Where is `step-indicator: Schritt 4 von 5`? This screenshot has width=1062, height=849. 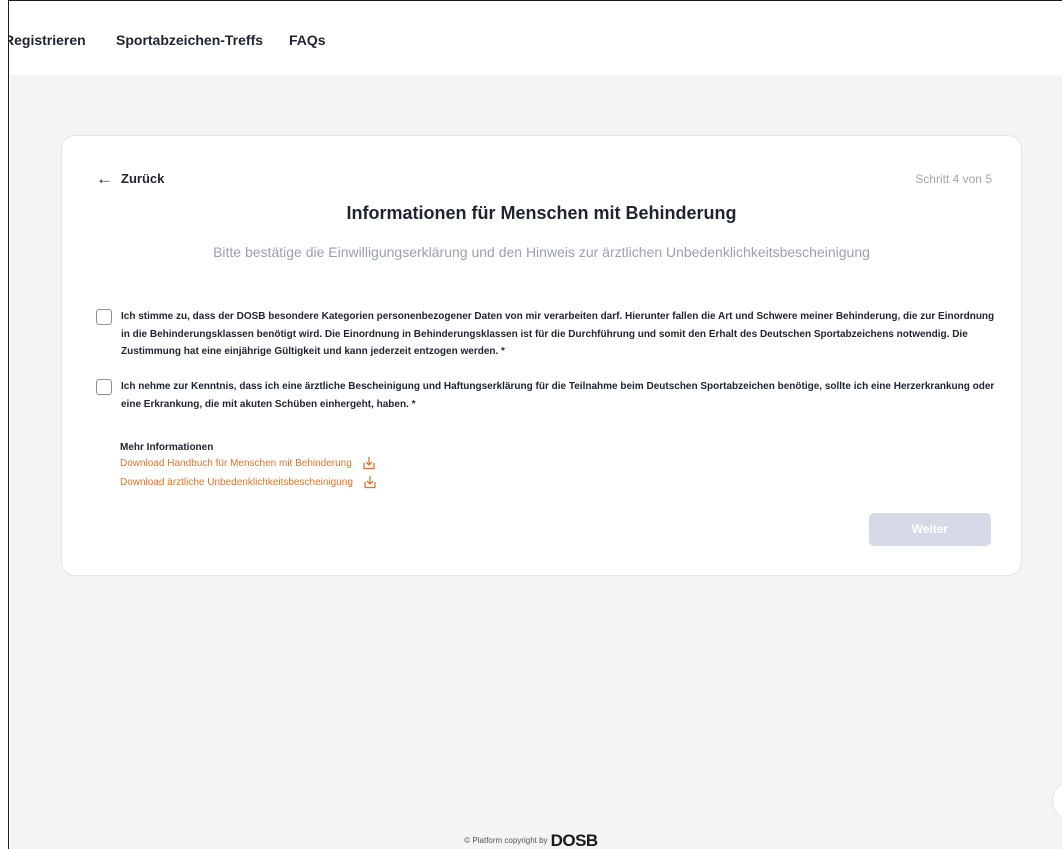
step-indicator: Schritt 4 von 5 is located at coordinates (953, 179).